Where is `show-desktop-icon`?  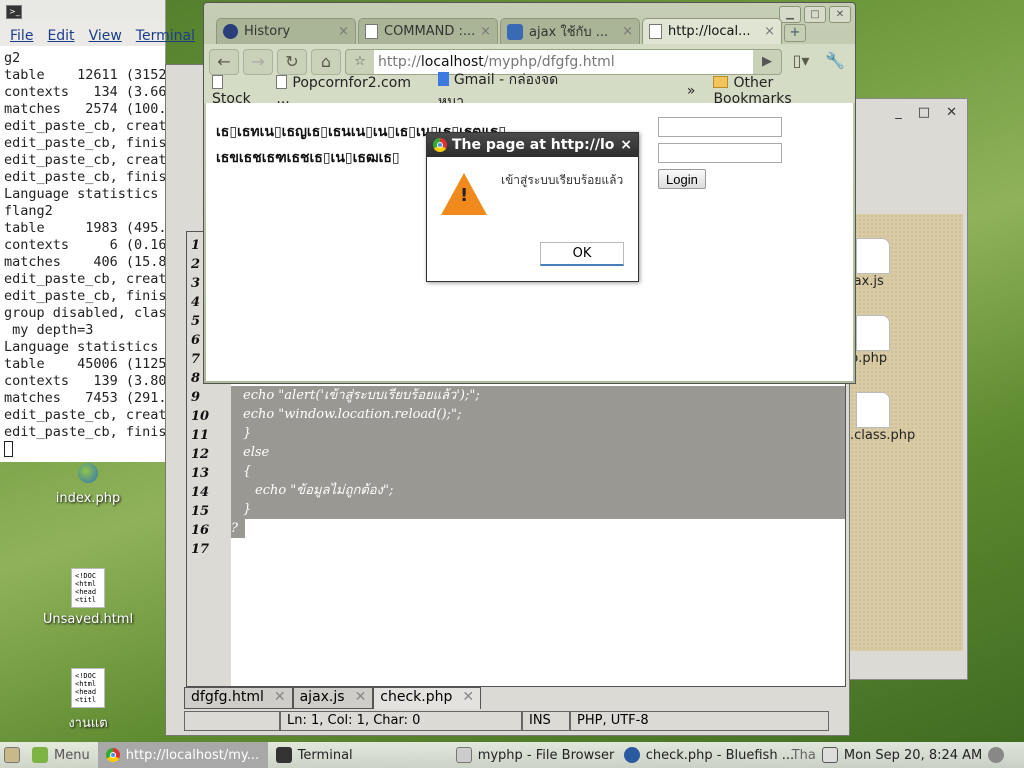
show-desktop-icon is located at coordinates (12, 755).